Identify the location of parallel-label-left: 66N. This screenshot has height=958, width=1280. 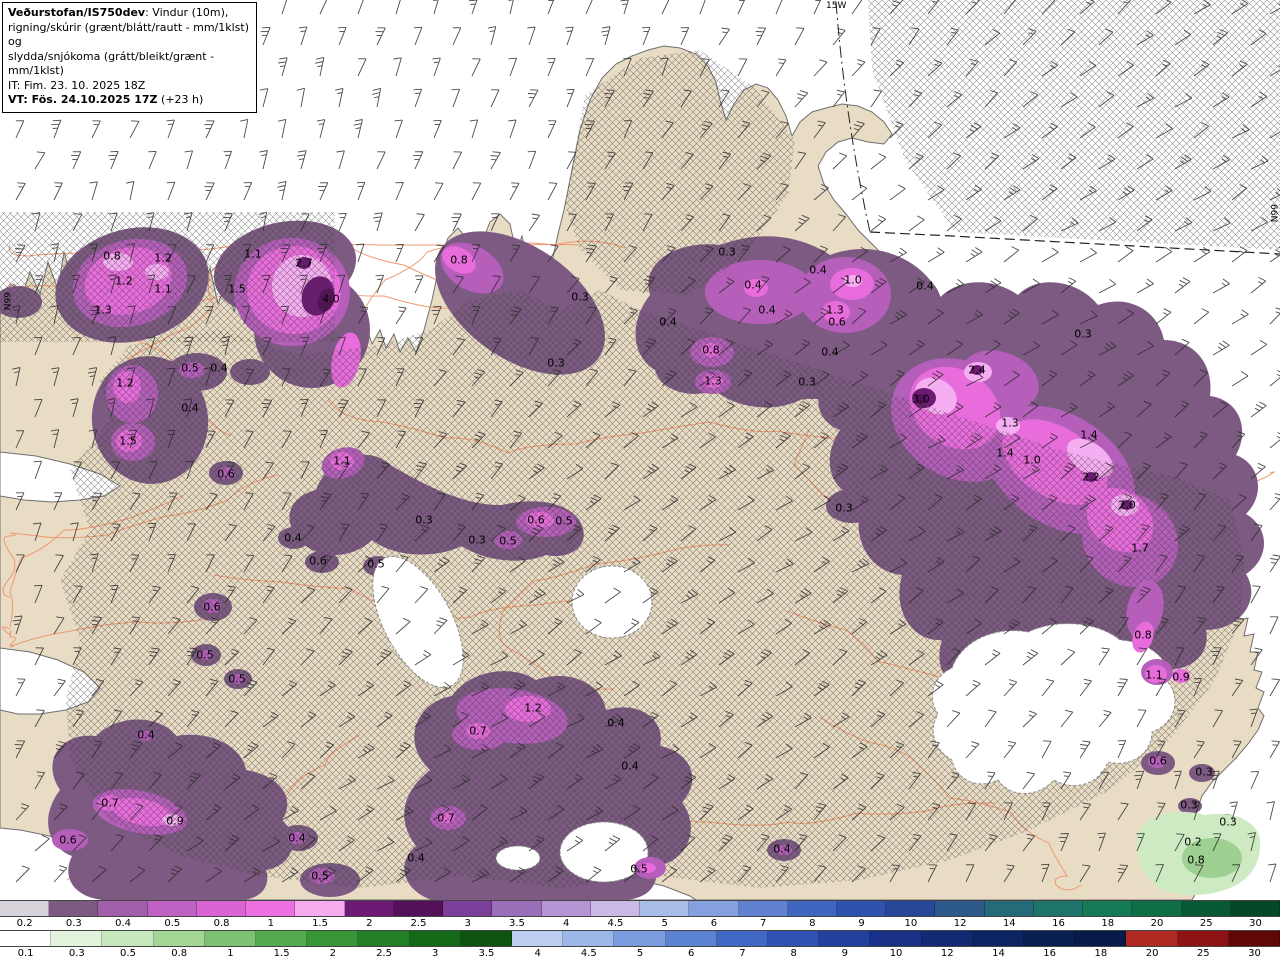
(6, 301).